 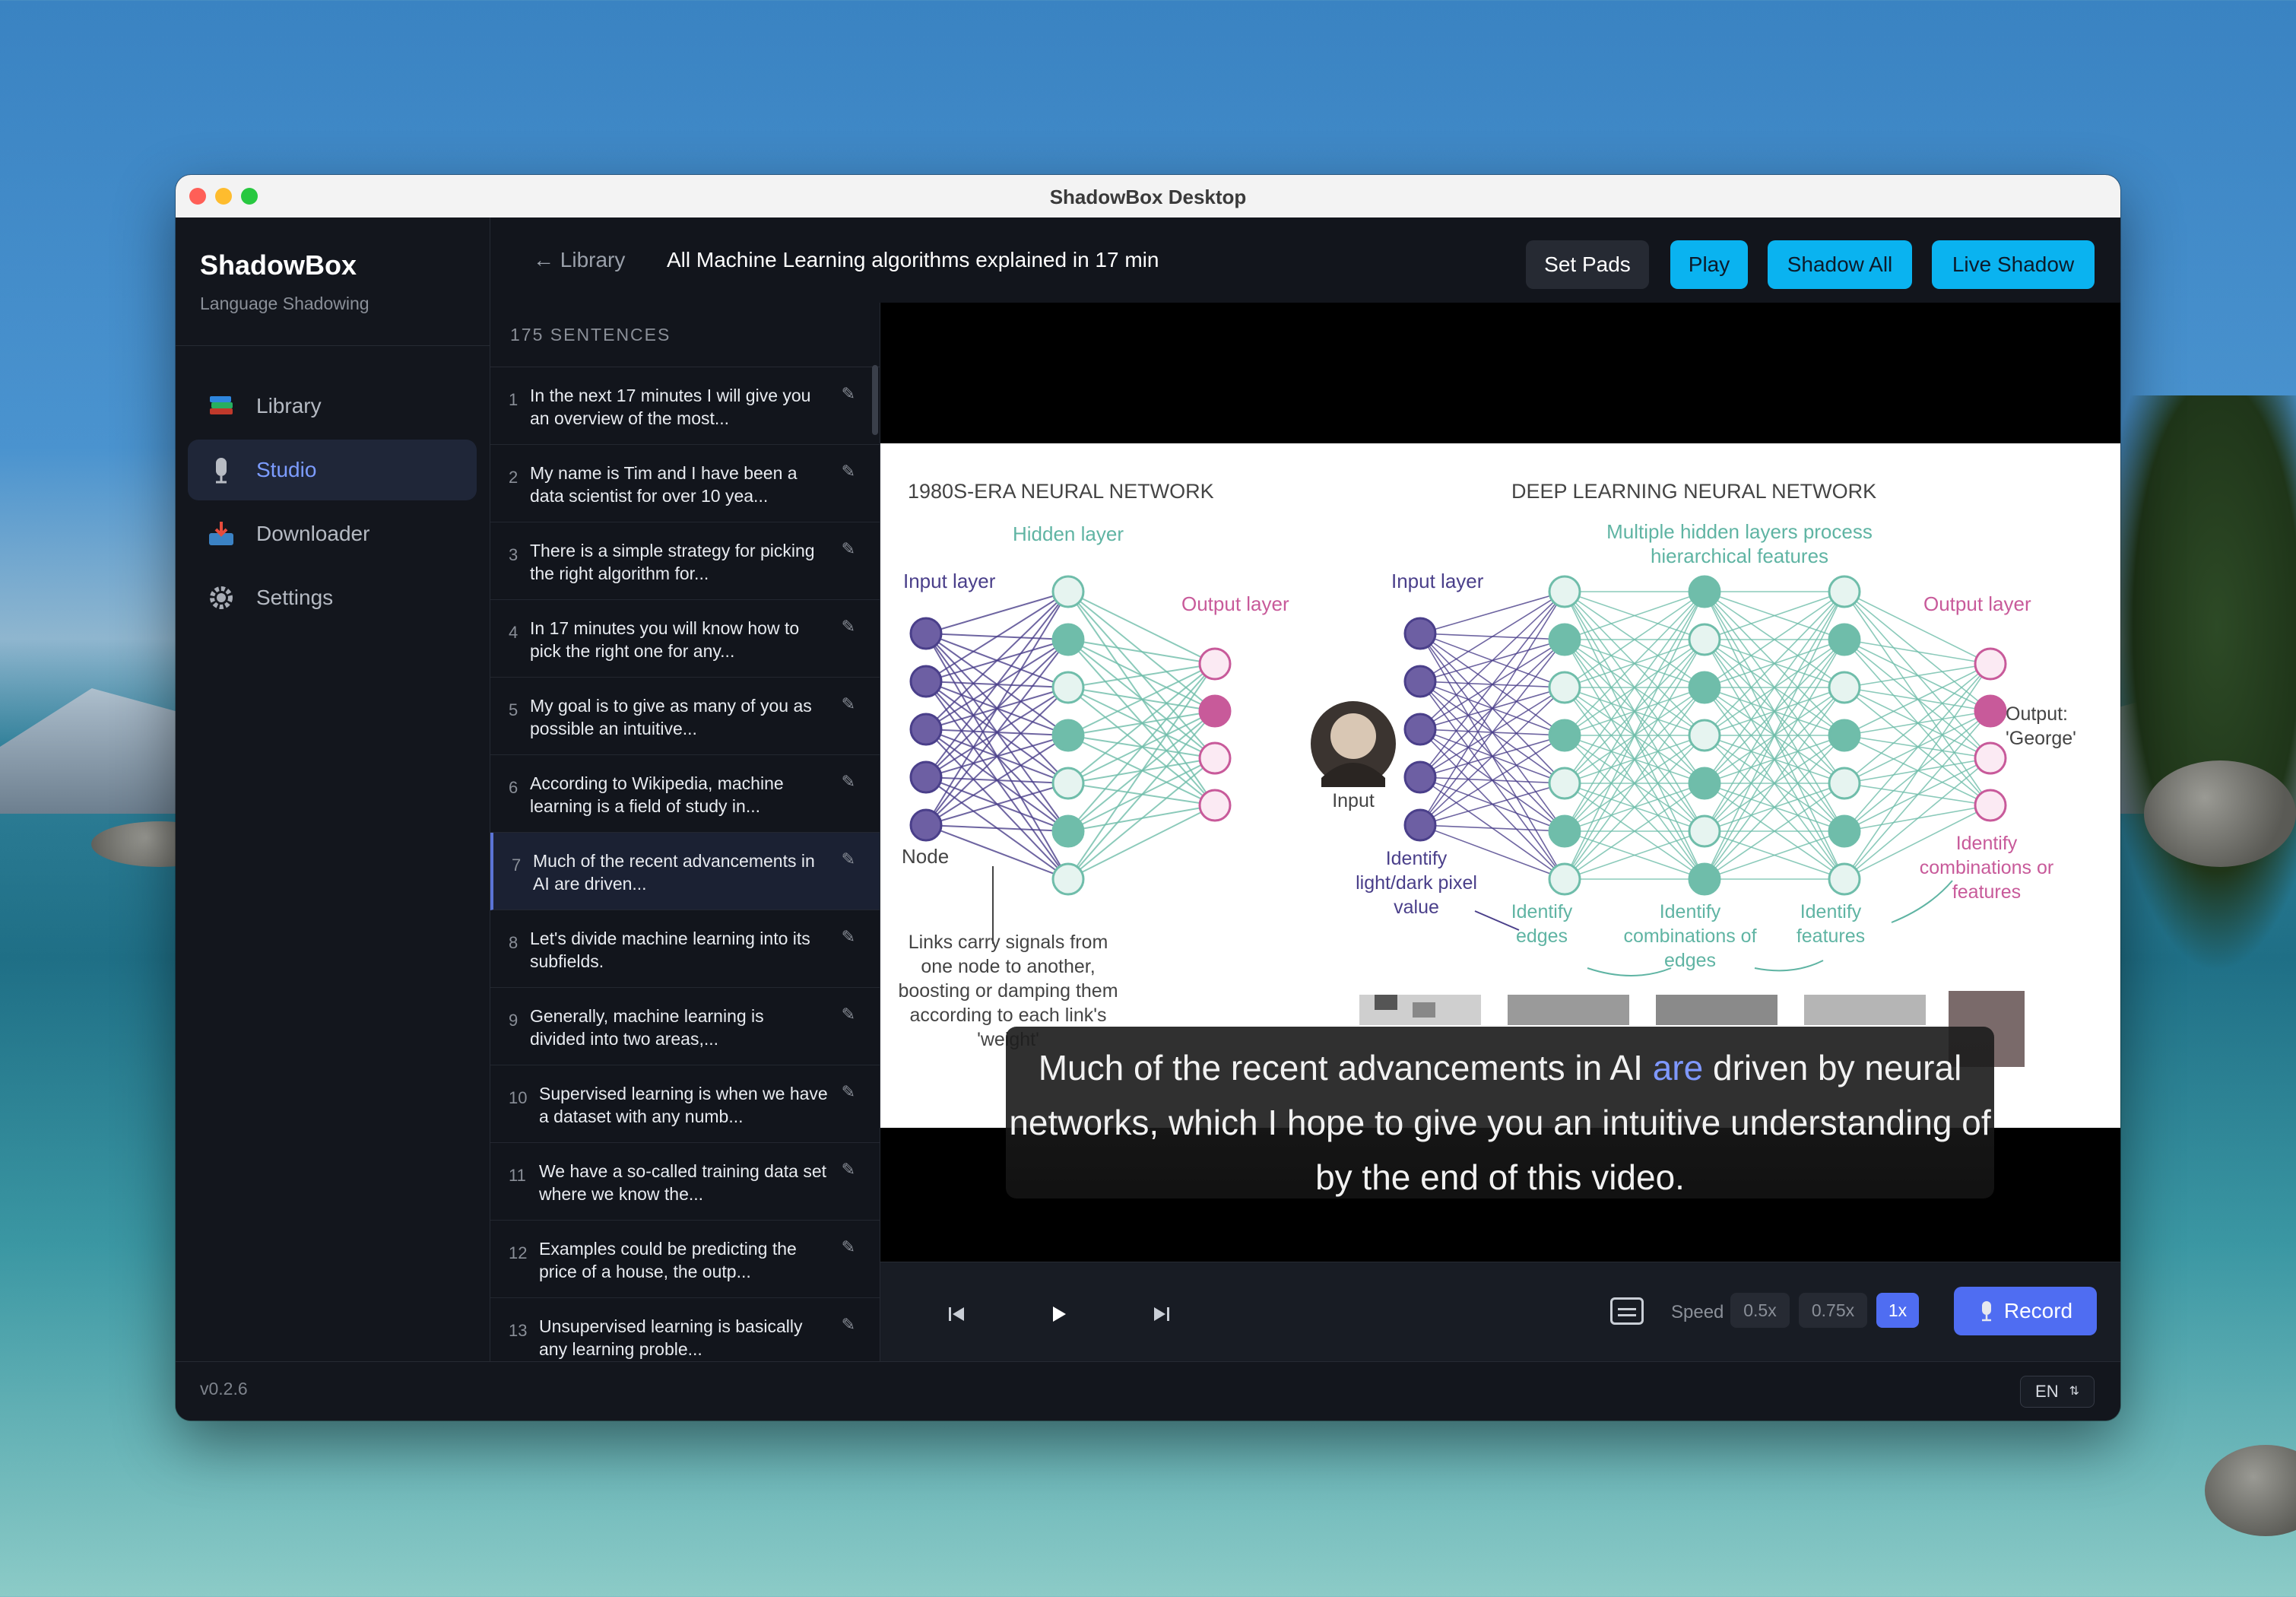 What do you see at coordinates (2057, 1392) in the screenshot?
I see `language-select: EN ⇅` at bounding box center [2057, 1392].